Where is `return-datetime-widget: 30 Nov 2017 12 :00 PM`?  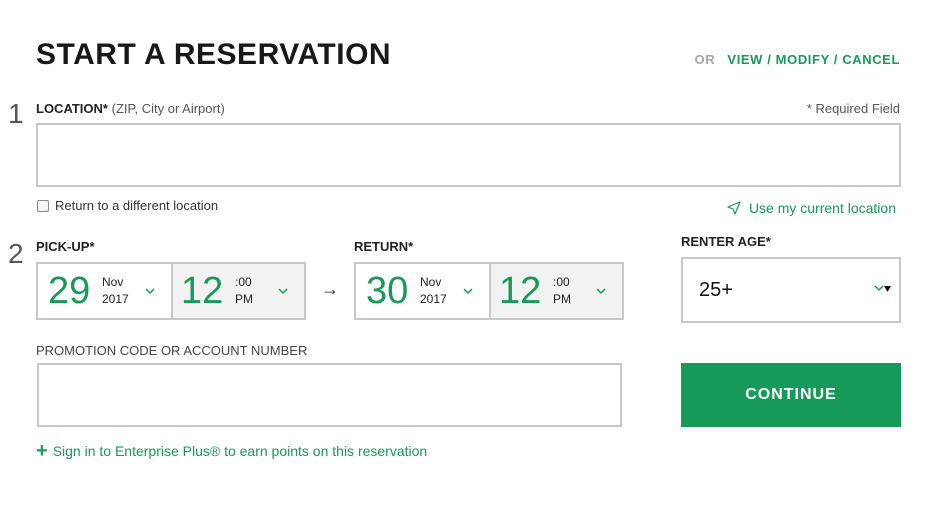
return-datetime-widget: 30 Nov 2017 12 :00 PM is located at coordinates (489, 291).